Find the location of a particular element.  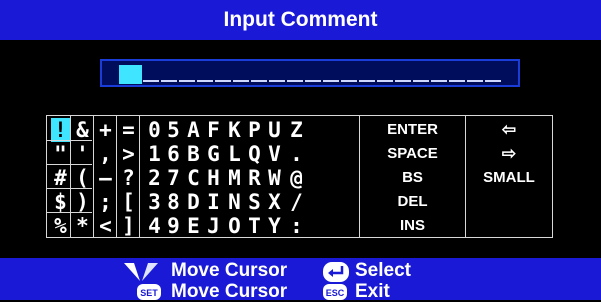

title-bar: Input Comment is located at coordinates (300, 20).